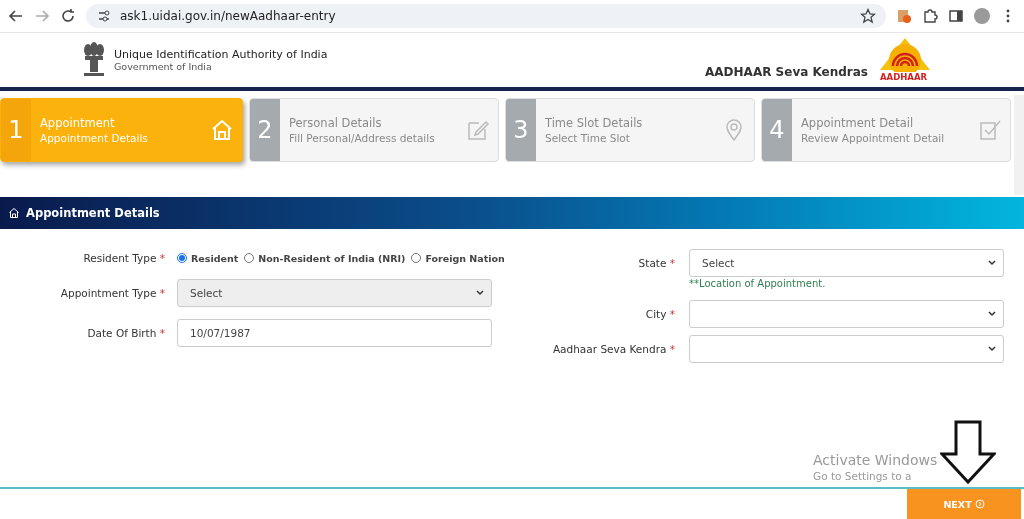 Image resolution: width=1024 pixels, height=519 pixels. Describe the element at coordinates (362, 138) in the screenshot. I see `step-subtitle: Fill Personal/Address details` at that location.